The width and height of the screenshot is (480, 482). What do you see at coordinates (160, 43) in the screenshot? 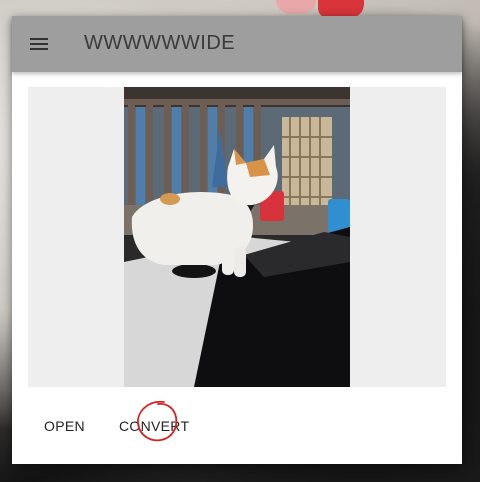
I see `app-title: WWWWWWIDE` at bounding box center [160, 43].